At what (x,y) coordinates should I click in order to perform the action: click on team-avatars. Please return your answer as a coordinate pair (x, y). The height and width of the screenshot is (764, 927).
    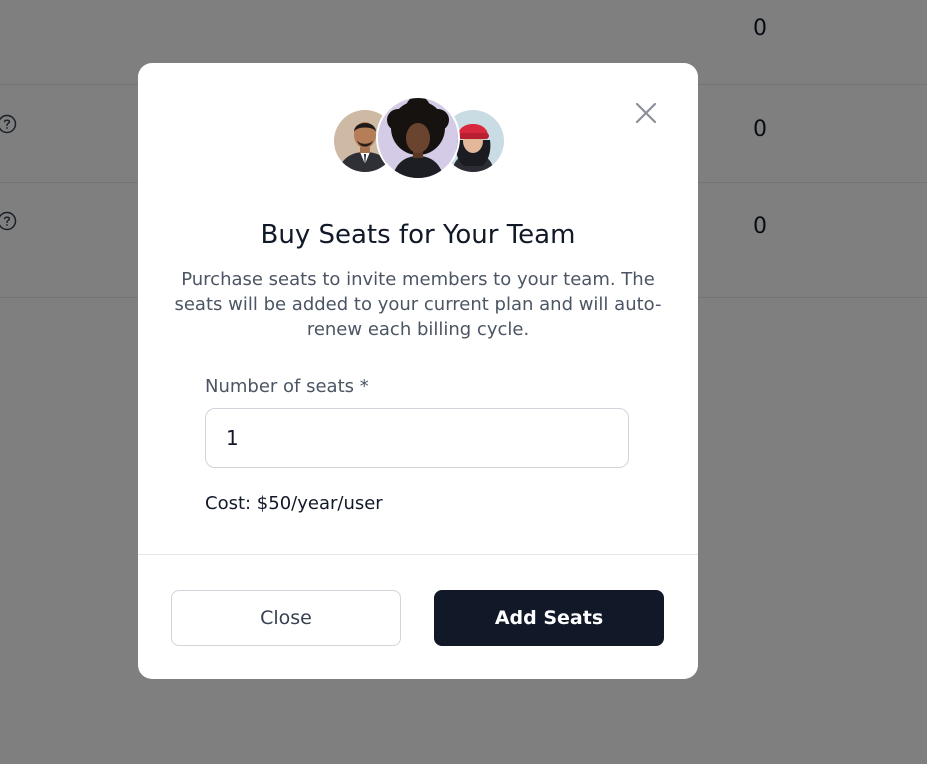
    Looking at the image, I should click on (419, 138).